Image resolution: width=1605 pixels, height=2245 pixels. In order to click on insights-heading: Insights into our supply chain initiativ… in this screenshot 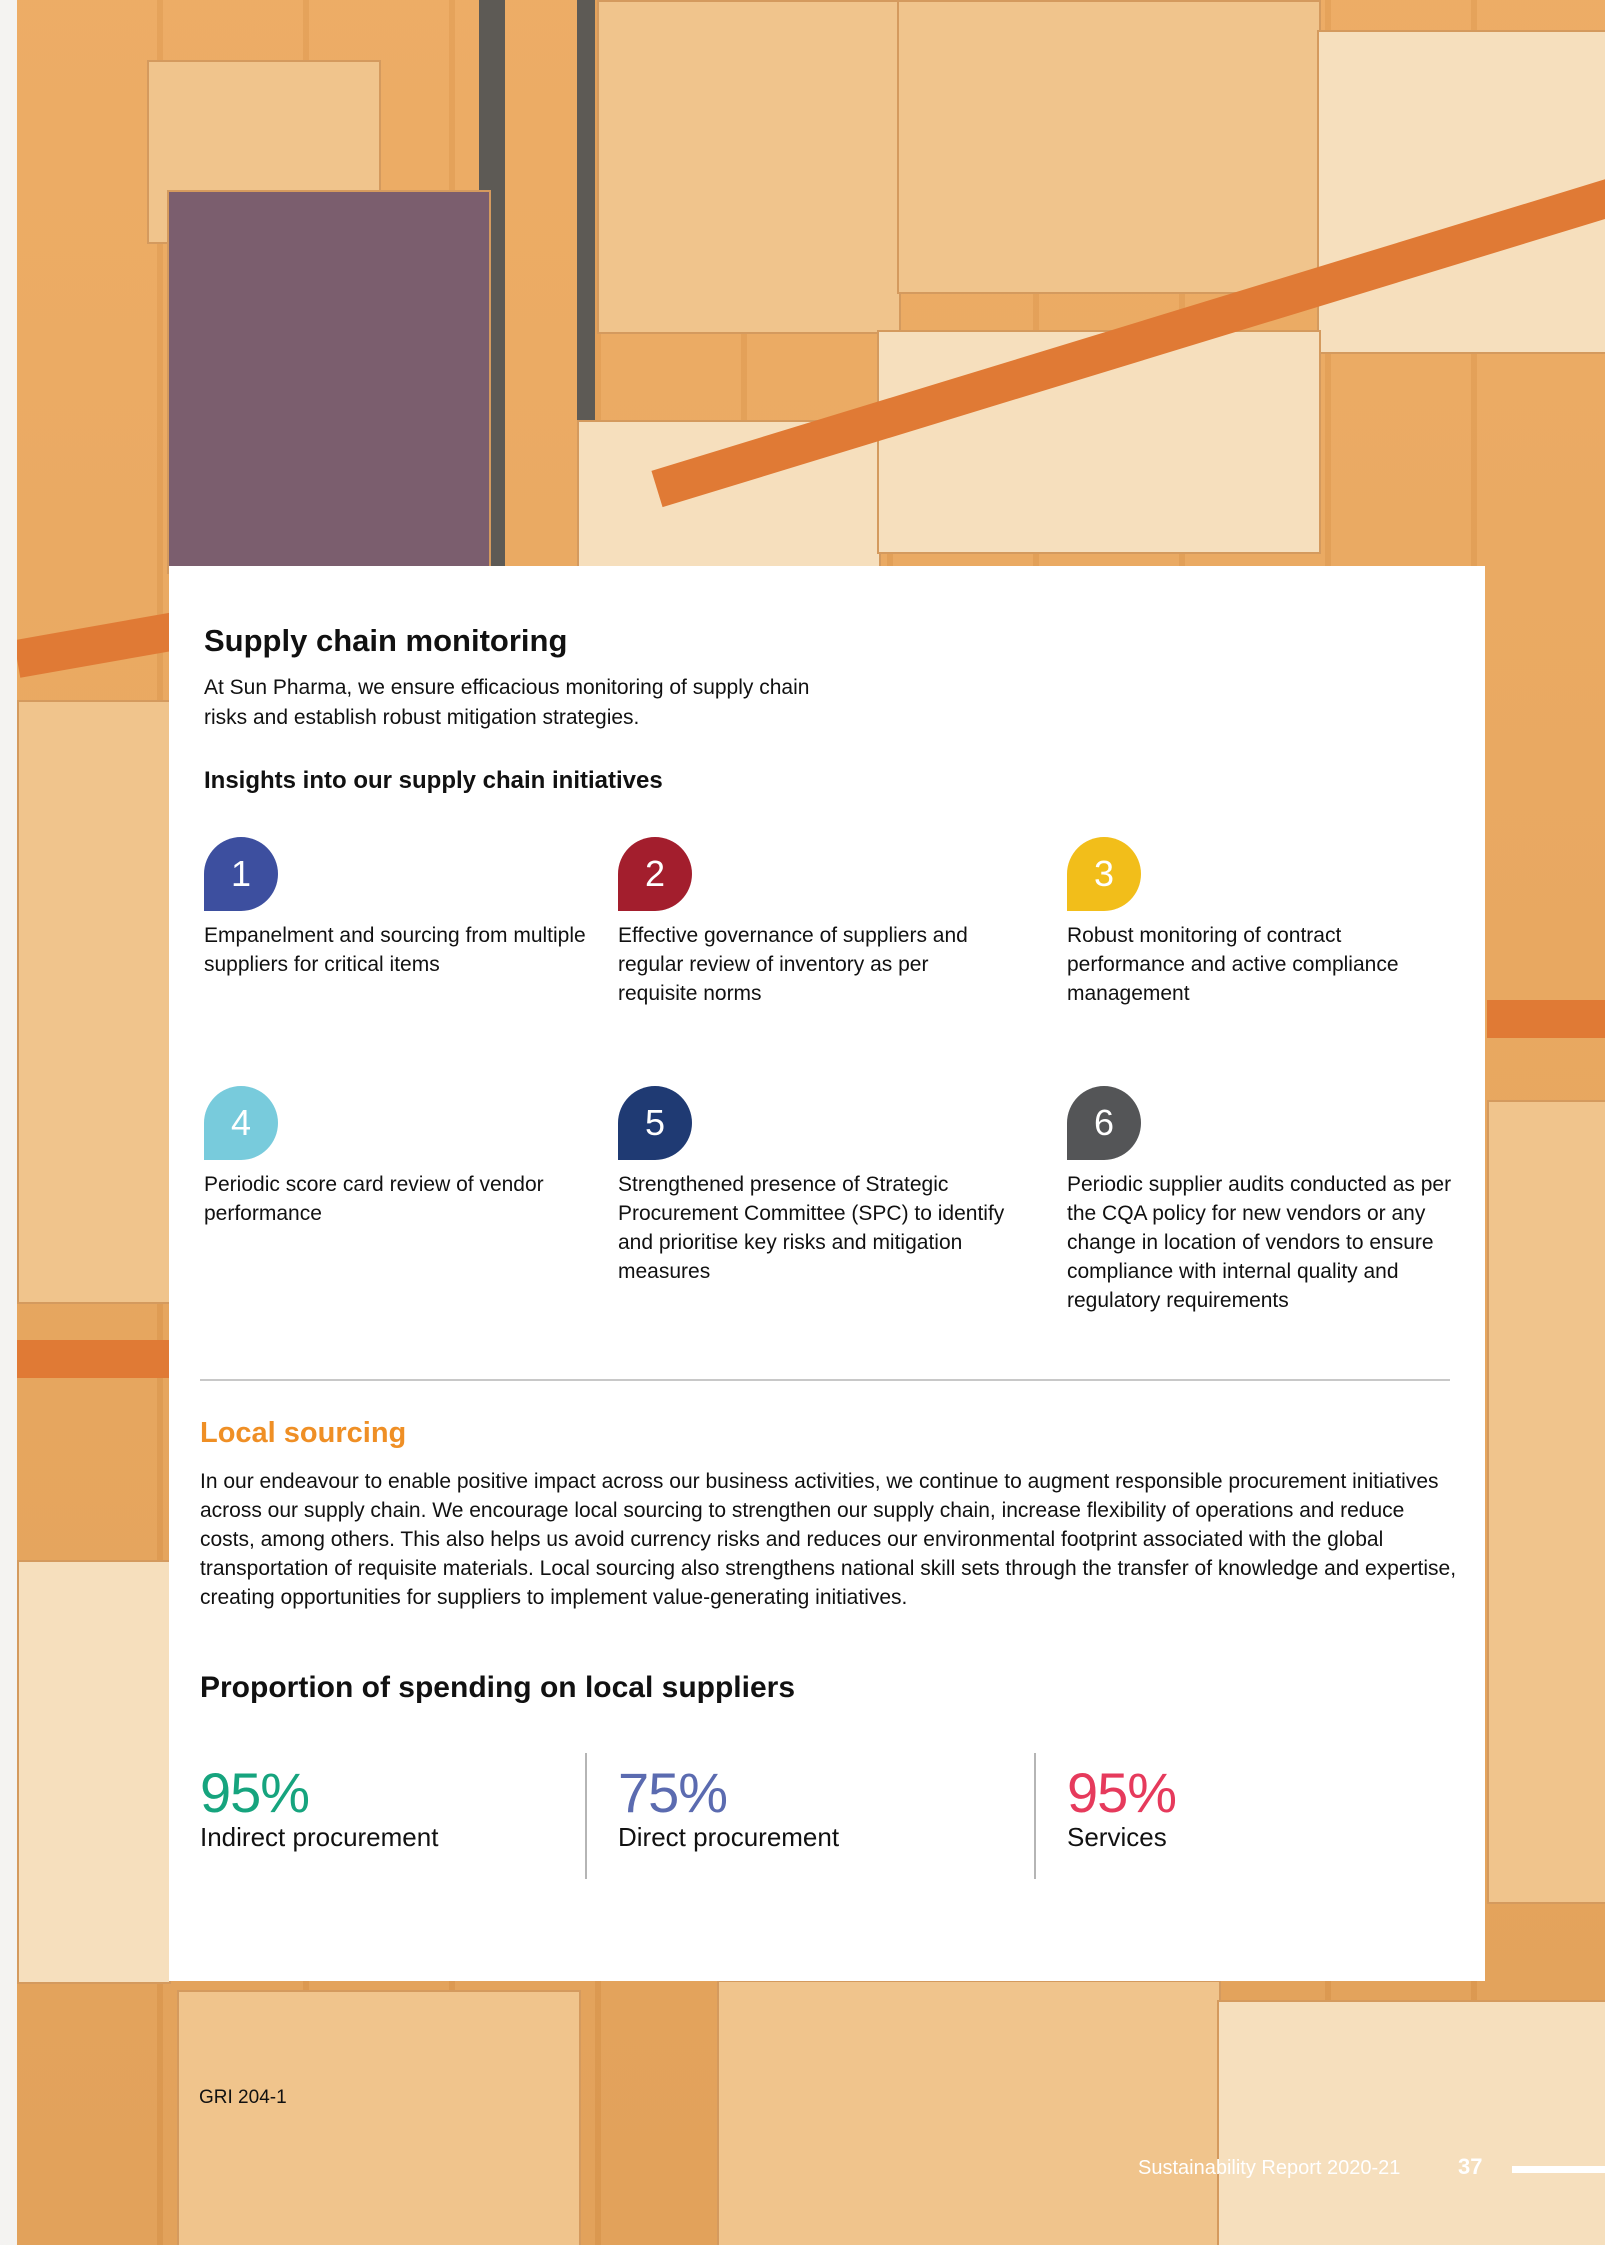, I will do `click(433, 780)`.